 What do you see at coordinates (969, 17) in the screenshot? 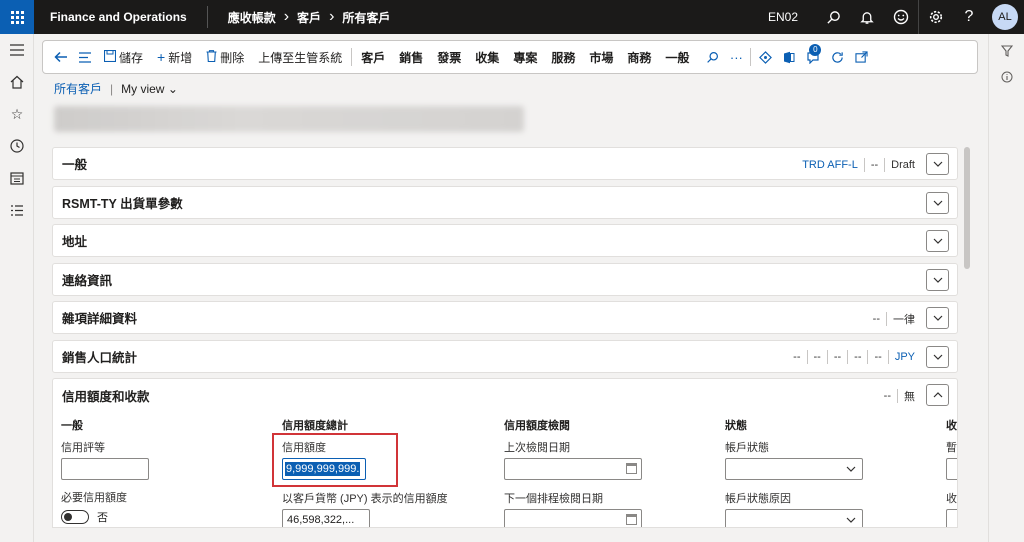
I see `help-icon: ?` at bounding box center [969, 17].